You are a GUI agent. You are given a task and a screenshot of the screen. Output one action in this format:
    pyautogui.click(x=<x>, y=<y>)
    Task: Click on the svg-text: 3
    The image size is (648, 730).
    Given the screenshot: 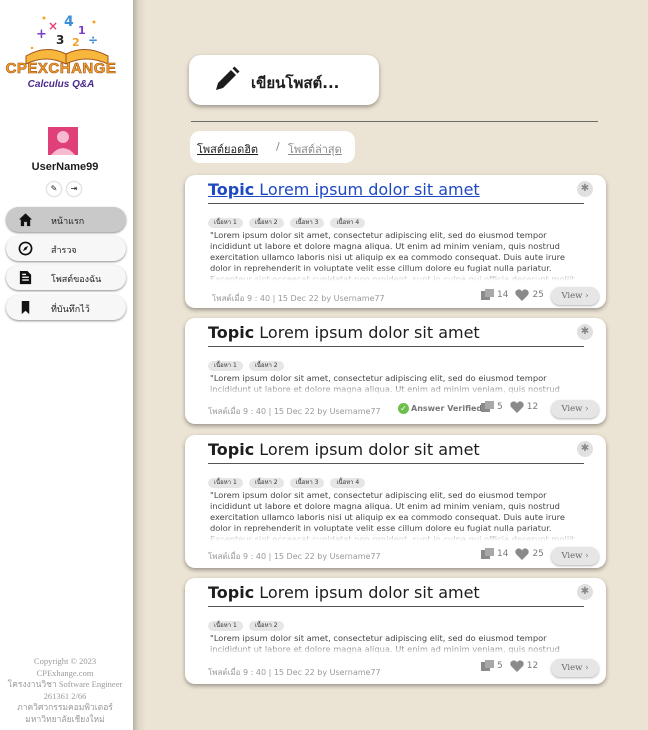 What is the action you would take?
    pyautogui.click(x=60, y=40)
    